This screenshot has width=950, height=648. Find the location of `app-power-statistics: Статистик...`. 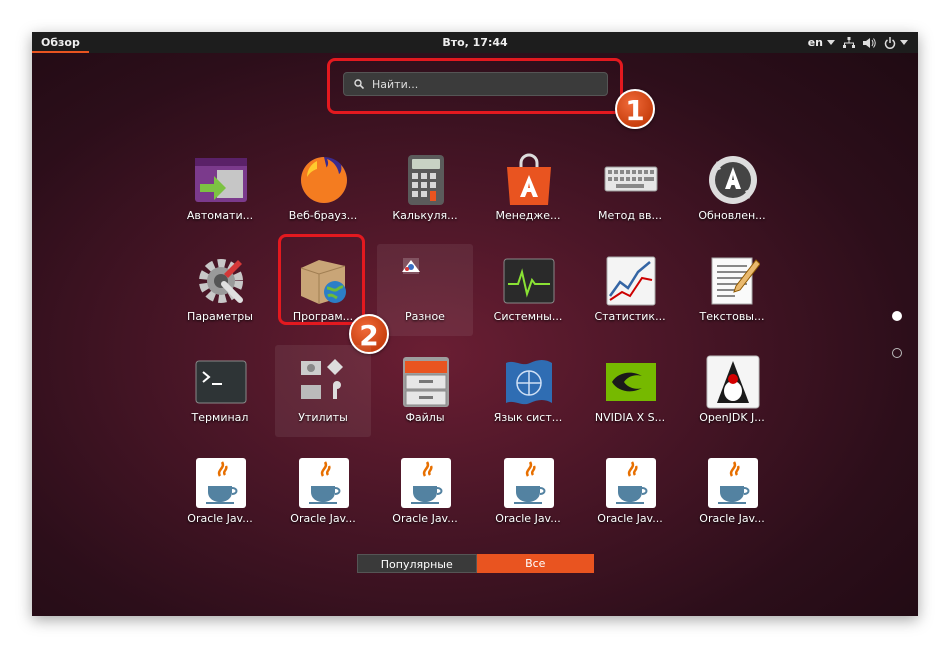

app-power-statistics: Статистик... is located at coordinates (630, 290).